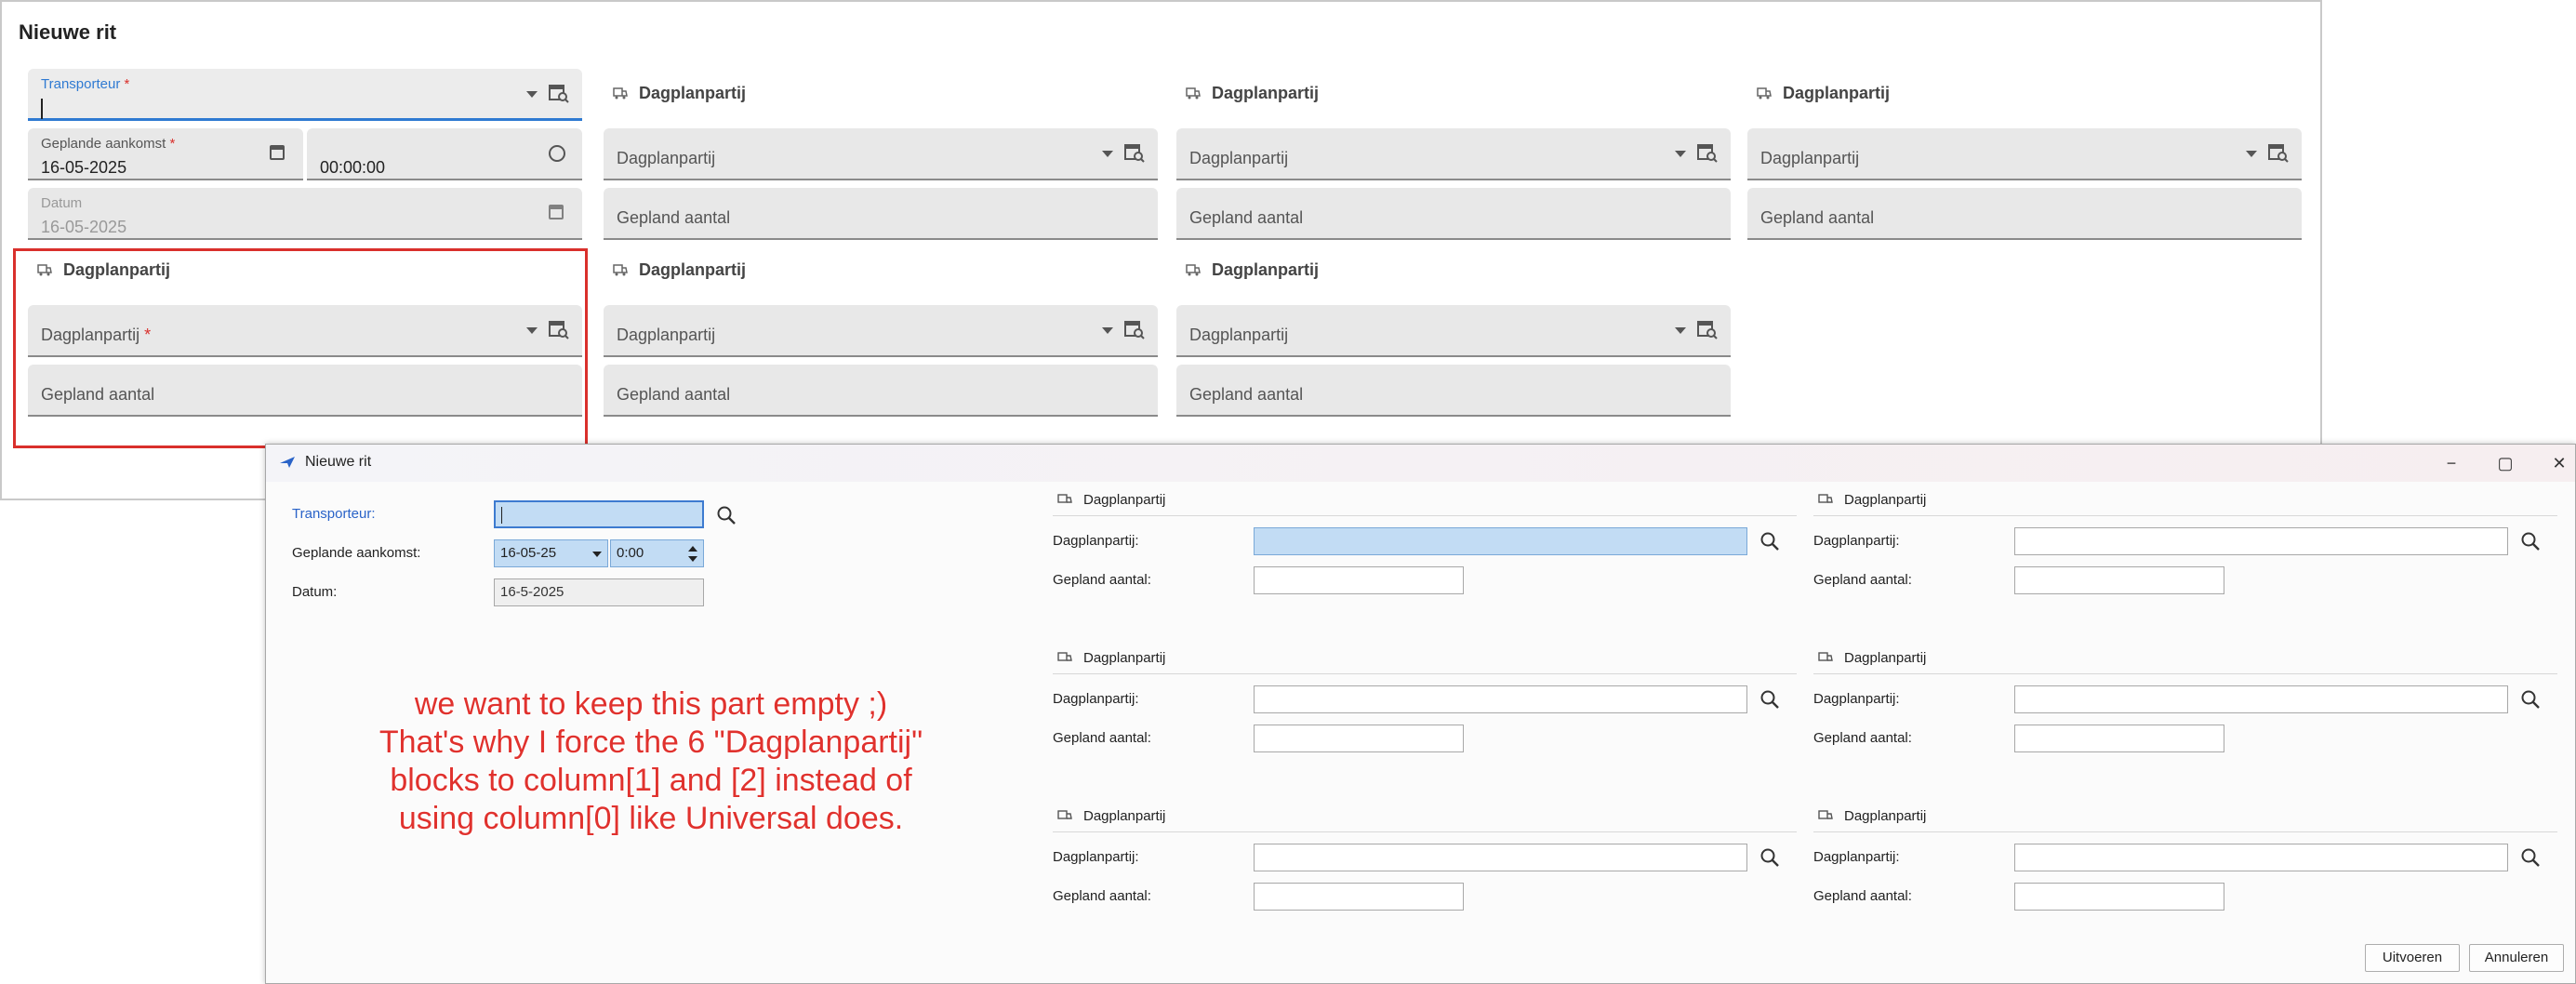 This screenshot has height=984, width=2576. Describe the element at coordinates (103, 144) in the screenshot. I see `aankomst-label: Geplande aankomst` at that location.